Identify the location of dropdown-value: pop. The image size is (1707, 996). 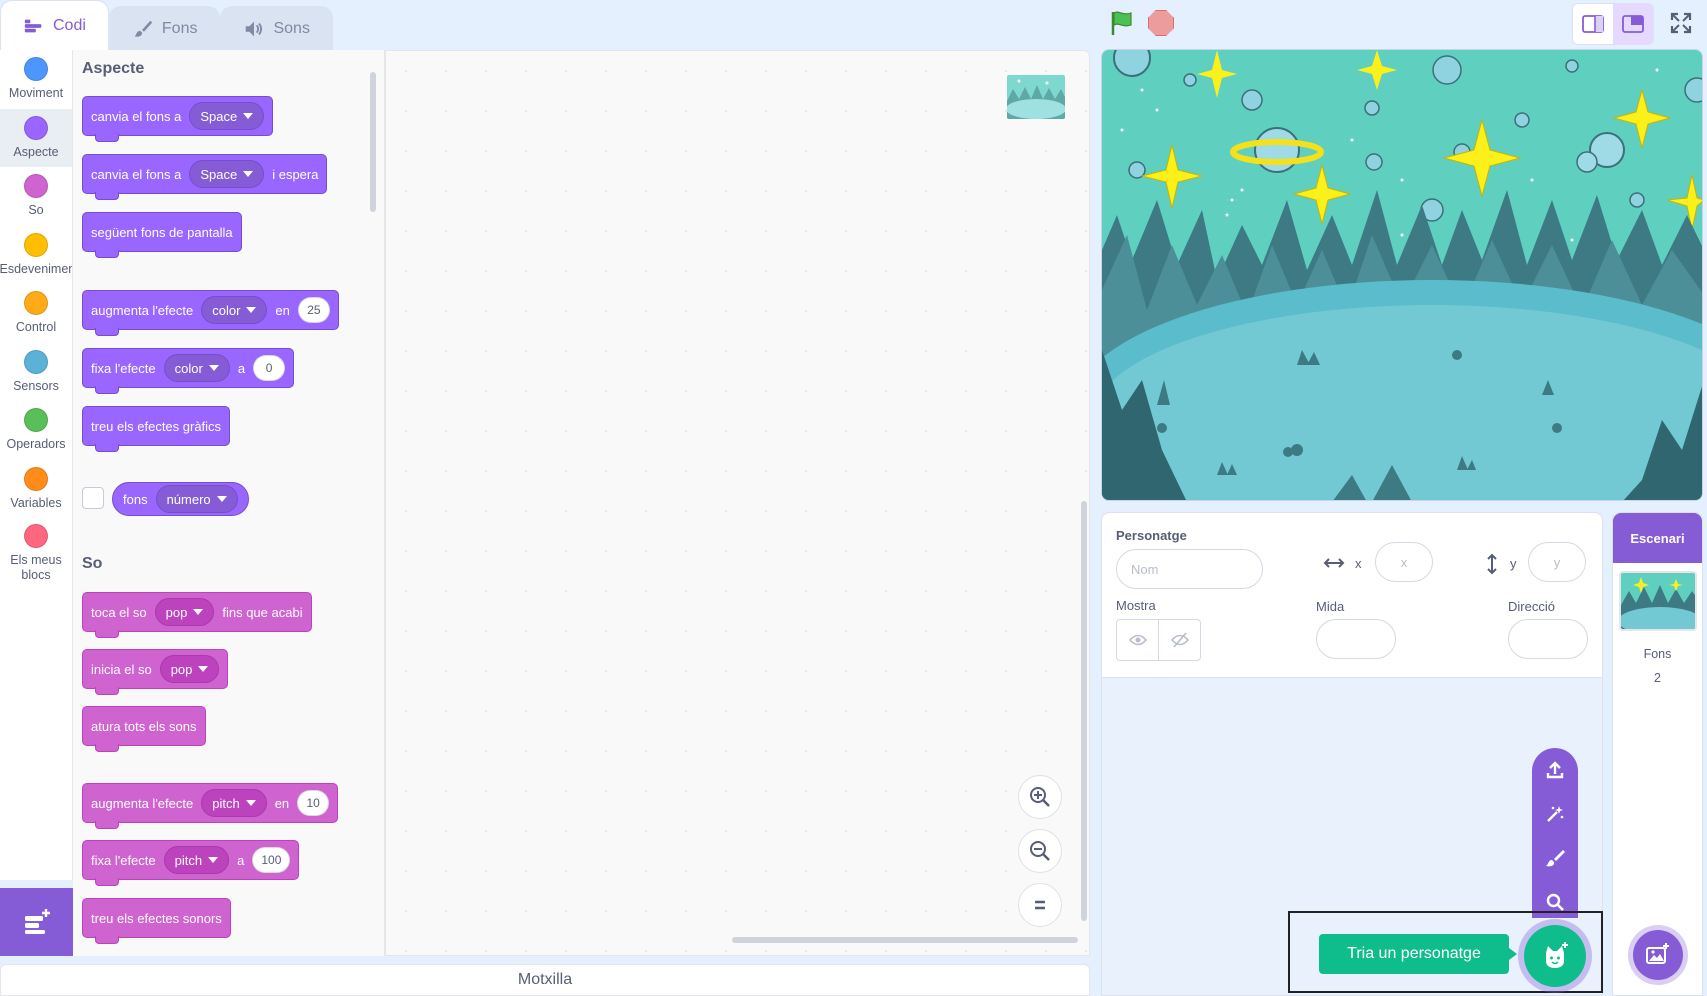
(176, 612).